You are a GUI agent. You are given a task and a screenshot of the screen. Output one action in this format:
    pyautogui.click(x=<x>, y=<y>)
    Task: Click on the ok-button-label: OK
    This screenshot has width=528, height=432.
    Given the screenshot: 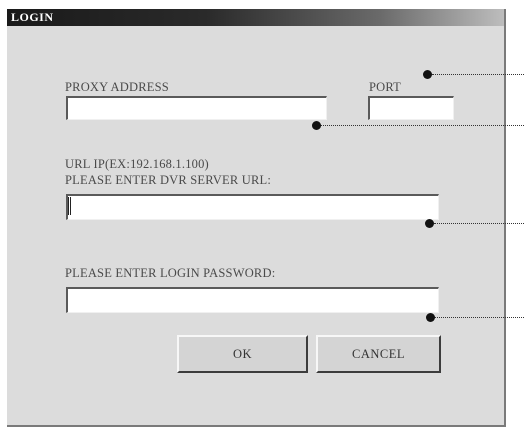 What is the action you would take?
    pyautogui.click(x=242, y=353)
    